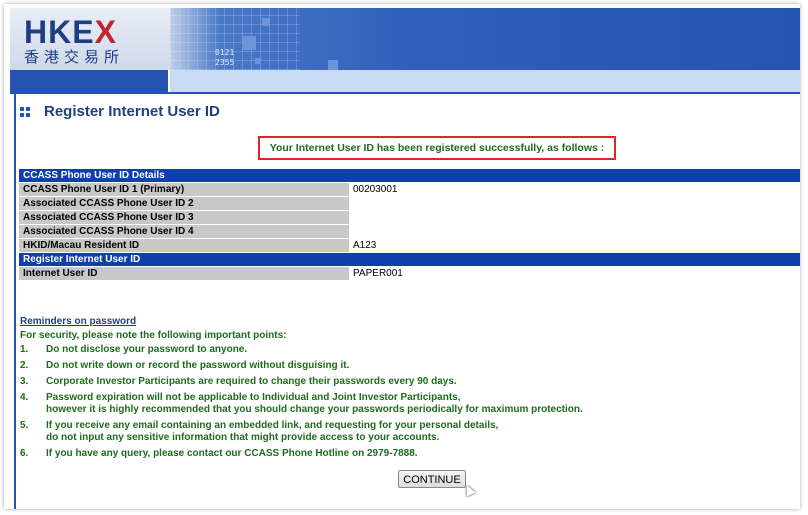 The width and height of the screenshot is (808, 515). I want to click on table-row: Associated CCASS Phone User ID 4, so click(409, 231).